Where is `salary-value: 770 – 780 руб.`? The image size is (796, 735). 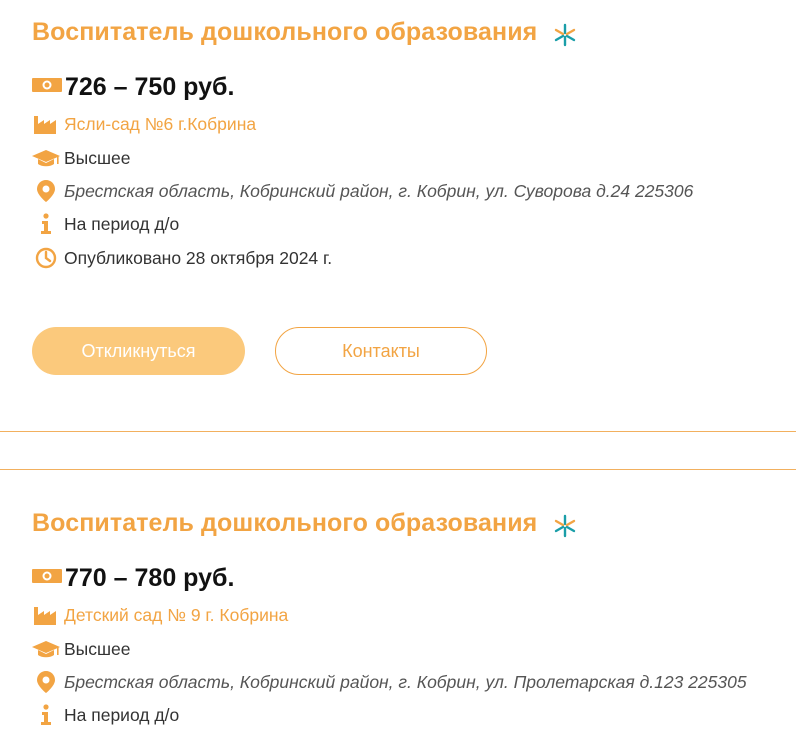 salary-value: 770 – 780 руб. is located at coordinates (150, 577).